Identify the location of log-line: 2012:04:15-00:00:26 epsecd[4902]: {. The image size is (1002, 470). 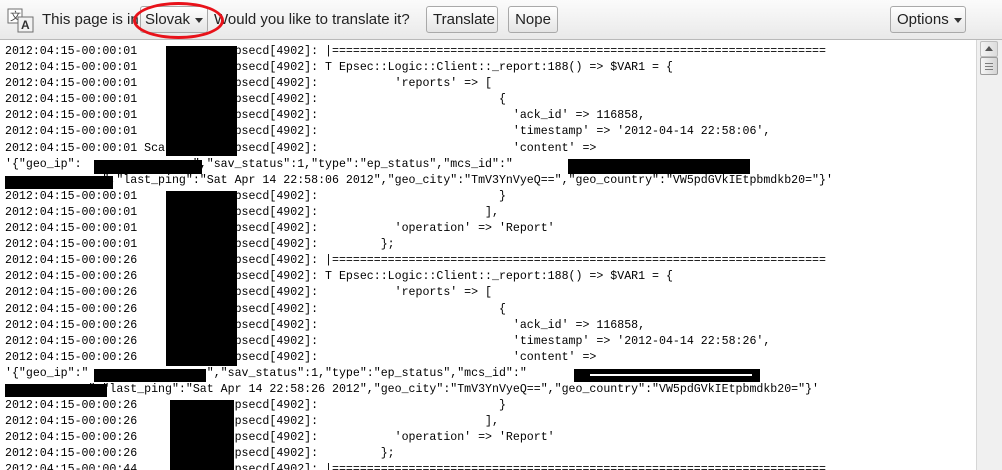
(255, 309).